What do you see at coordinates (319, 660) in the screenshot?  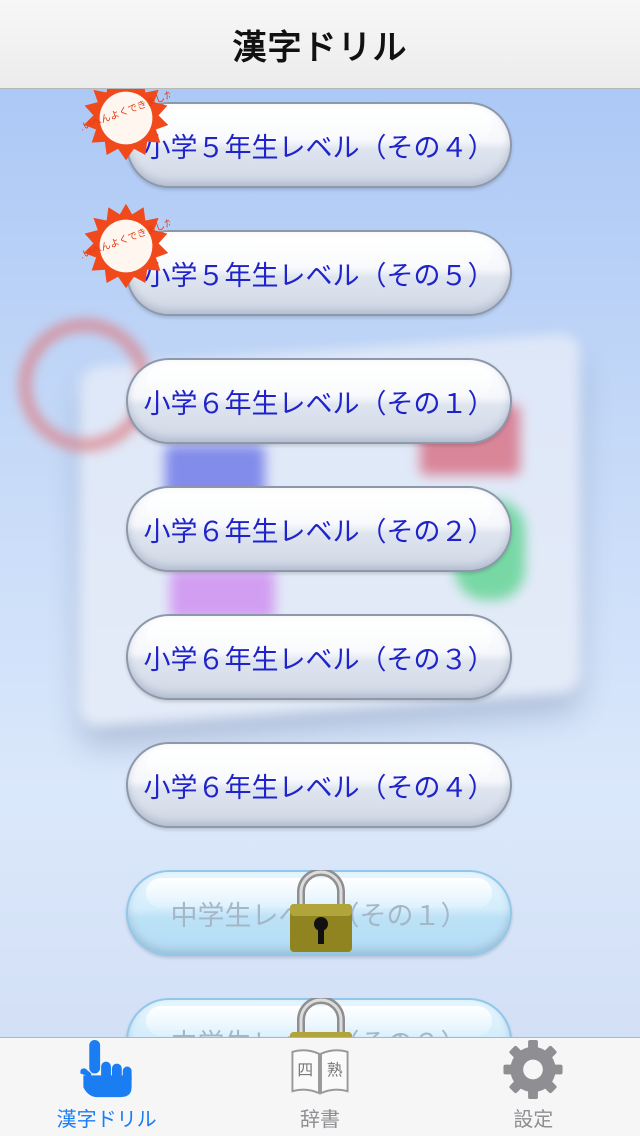 I see `level-label: 小学６年生レベル（その３）` at bounding box center [319, 660].